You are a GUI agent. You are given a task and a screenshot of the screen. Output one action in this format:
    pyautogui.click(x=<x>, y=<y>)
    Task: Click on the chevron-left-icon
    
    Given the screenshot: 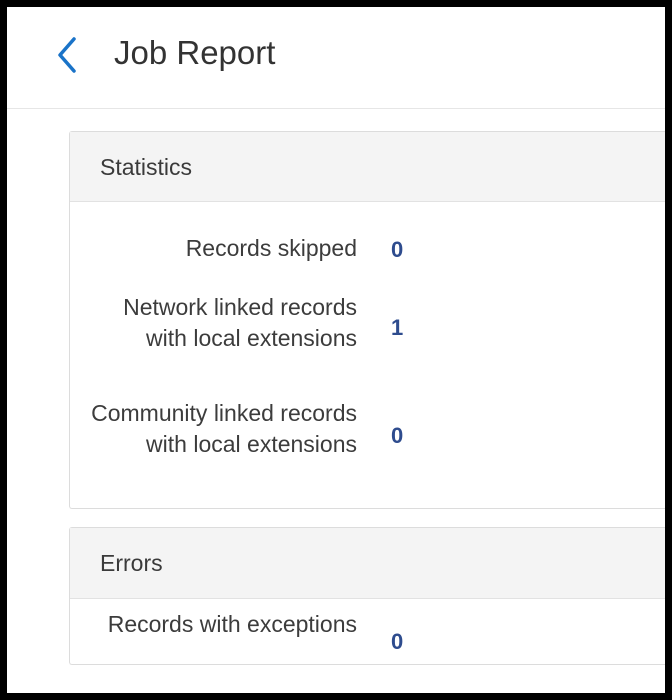 What is the action you would take?
    pyautogui.click(x=67, y=55)
    